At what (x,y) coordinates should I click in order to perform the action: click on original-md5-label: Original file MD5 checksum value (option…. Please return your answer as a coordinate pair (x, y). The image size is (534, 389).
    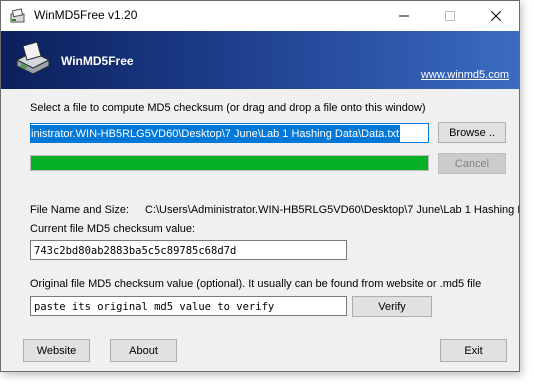
    Looking at the image, I should click on (256, 284).